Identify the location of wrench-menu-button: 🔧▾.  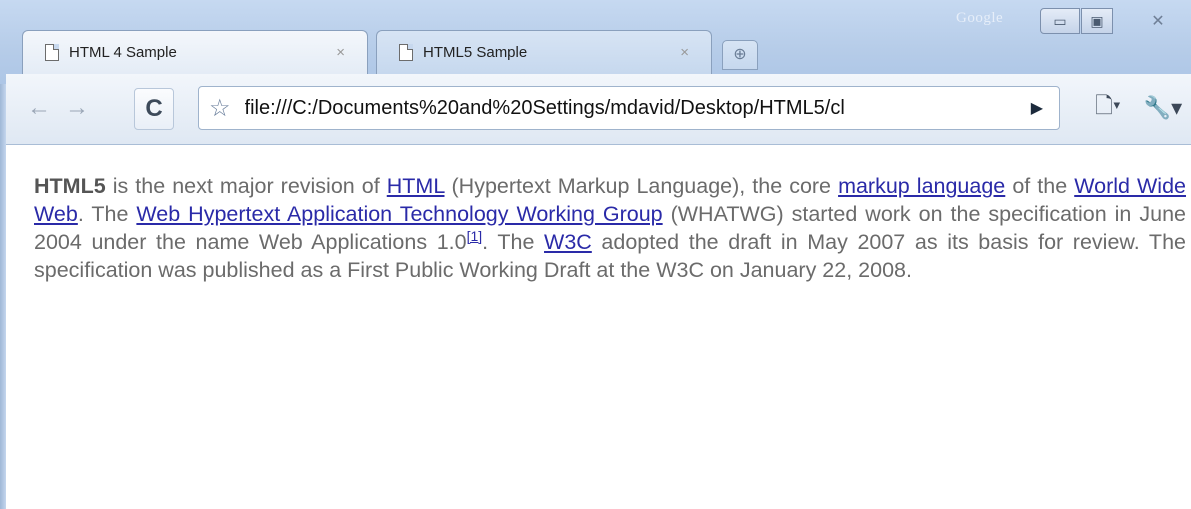
(1163, 108).